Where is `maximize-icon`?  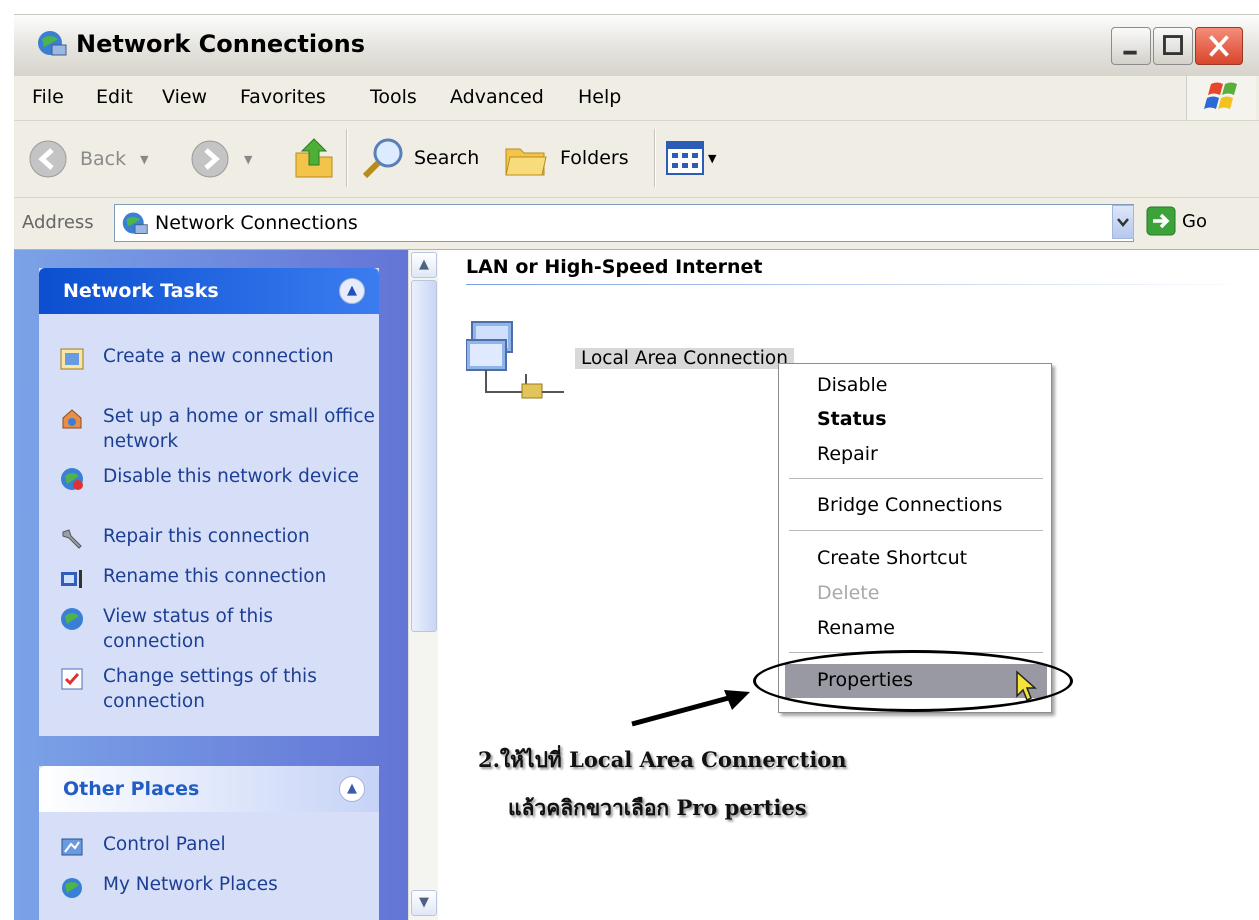
maximize-icon is located at coordinates (1173, 45).